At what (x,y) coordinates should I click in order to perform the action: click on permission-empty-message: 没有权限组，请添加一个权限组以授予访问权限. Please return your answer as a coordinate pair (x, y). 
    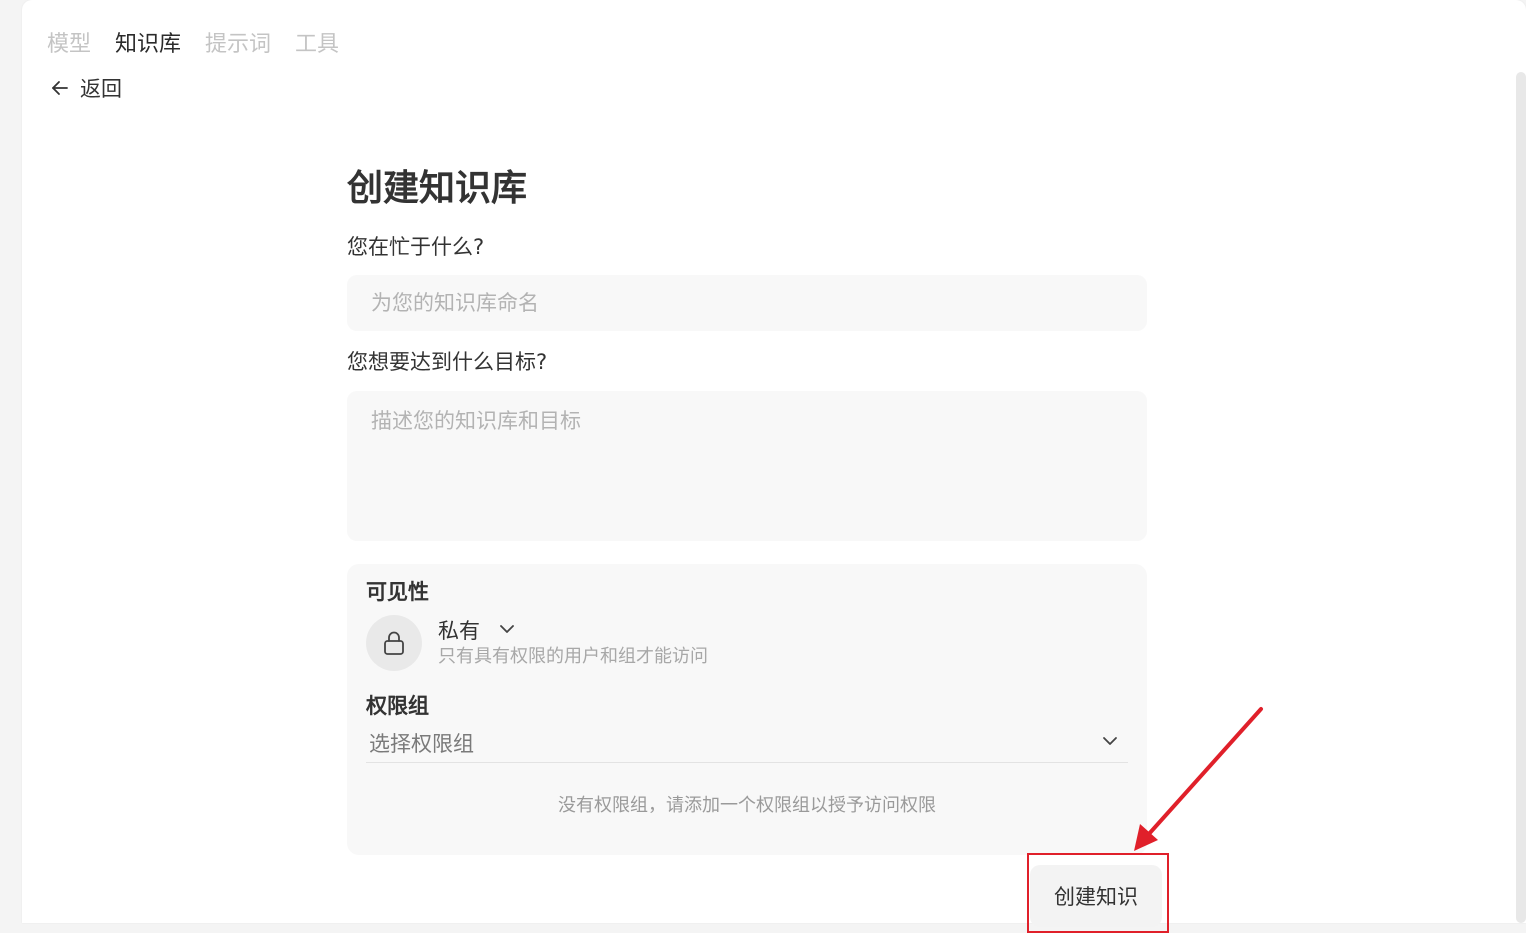
    Looking at the image, I should click on (747, 805).